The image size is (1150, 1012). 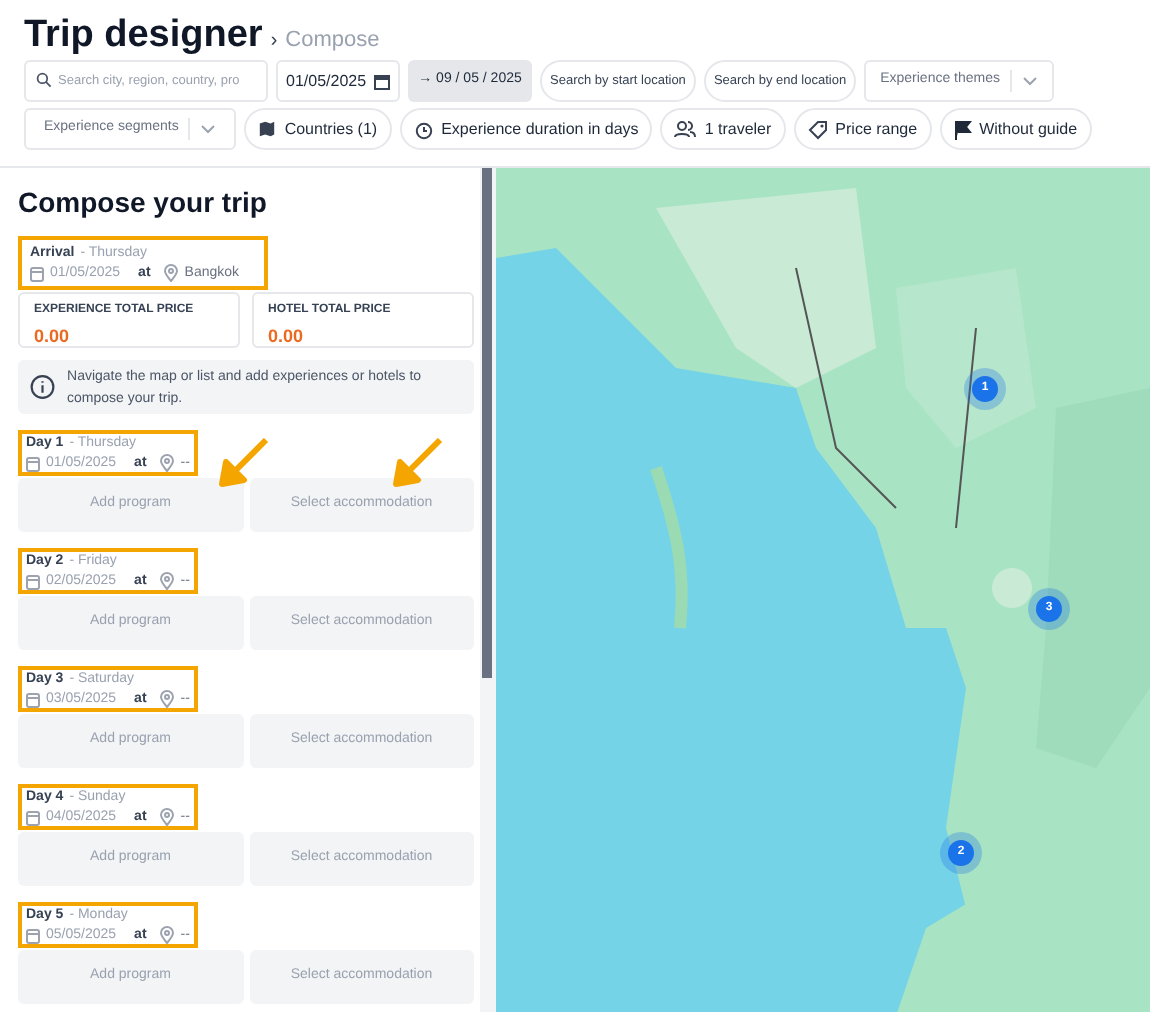 What do you see at coordinates (332, 40) in the screenshot?
I see `breadcrumb: Compose` at bounding box center [332, 40].